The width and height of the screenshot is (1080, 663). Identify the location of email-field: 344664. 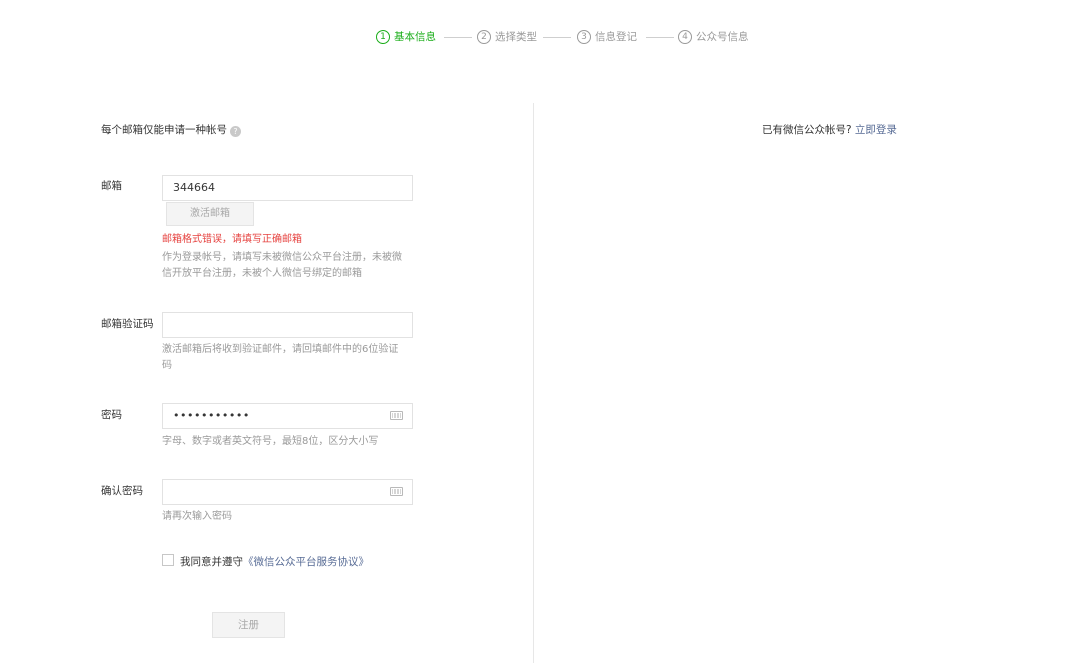
(287, 188).